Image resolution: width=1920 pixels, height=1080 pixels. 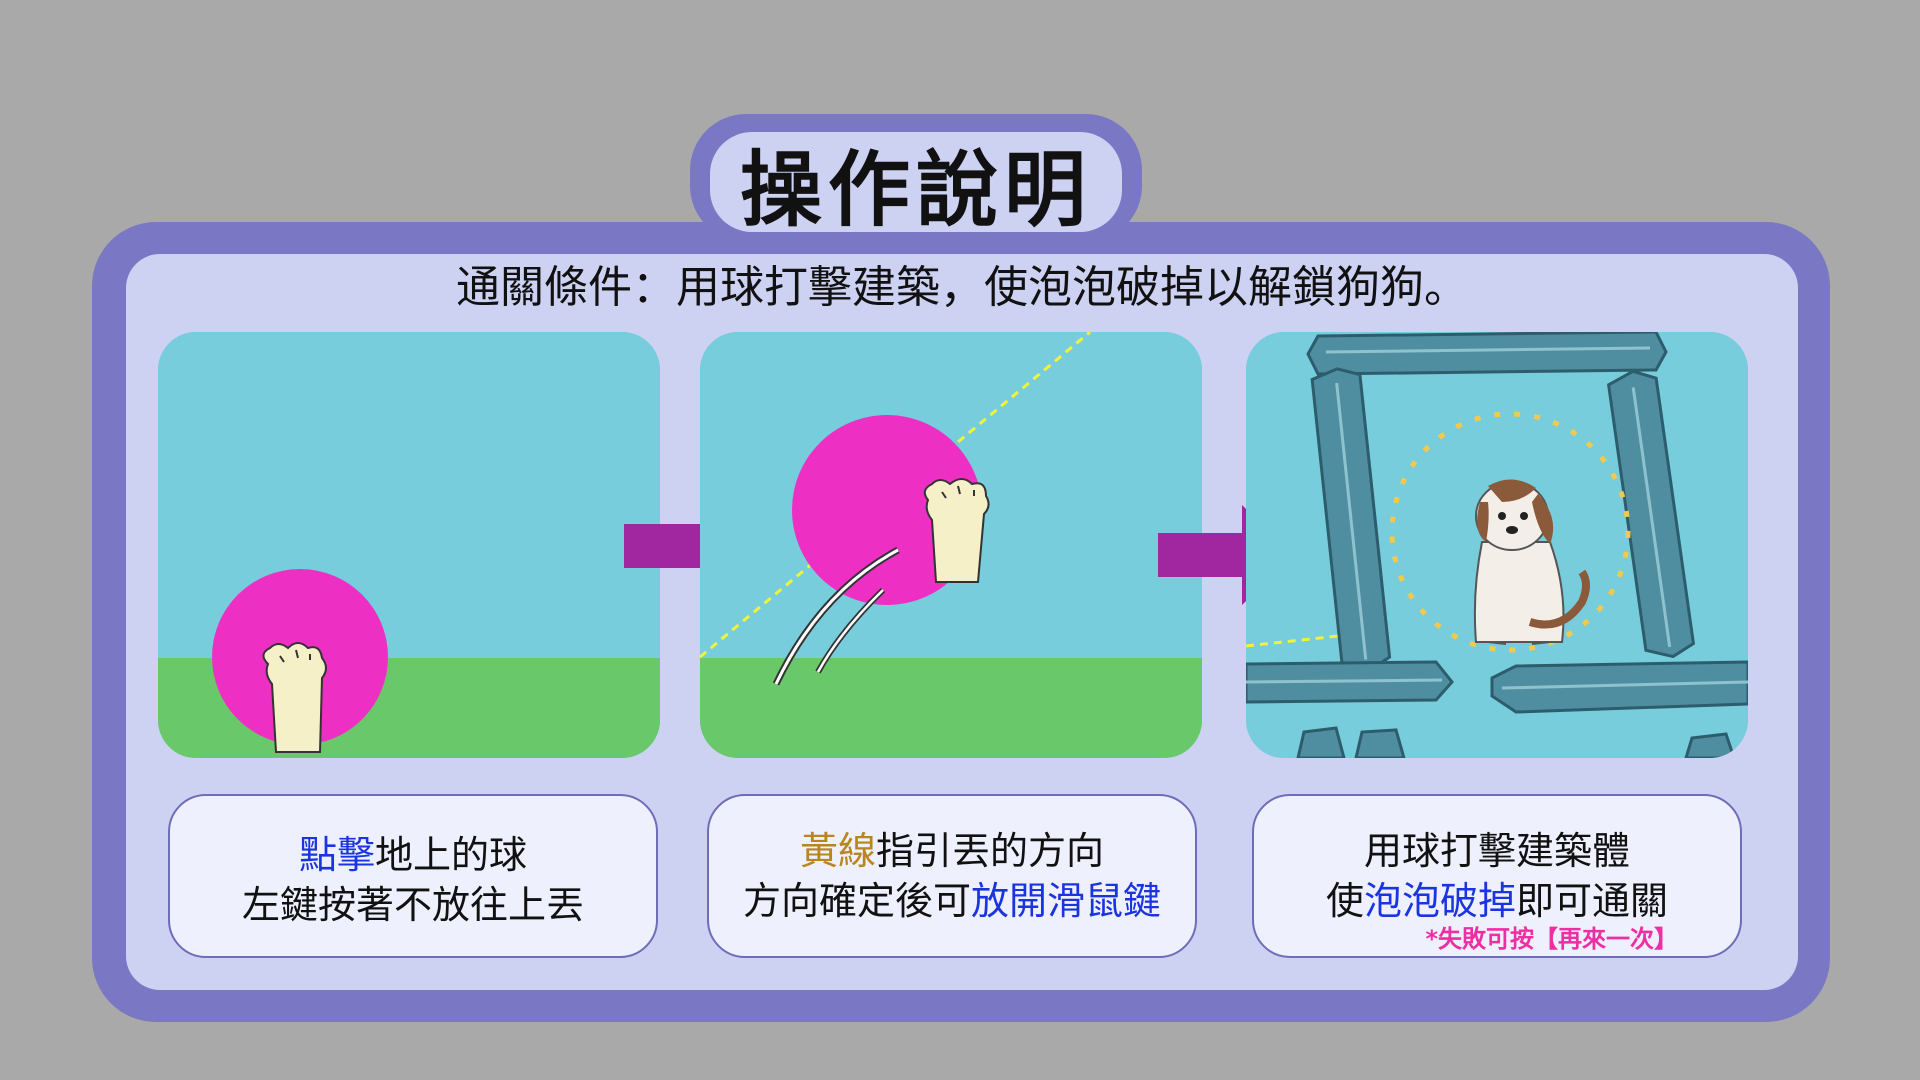 What do you see at coordinates (1497, 876) in the screenshot?
I see `step3-caption: 用球打擊建築體 使泡泡破掉即可通關 *失敗可按【再來一次】` at bounding box center [1497, 876].